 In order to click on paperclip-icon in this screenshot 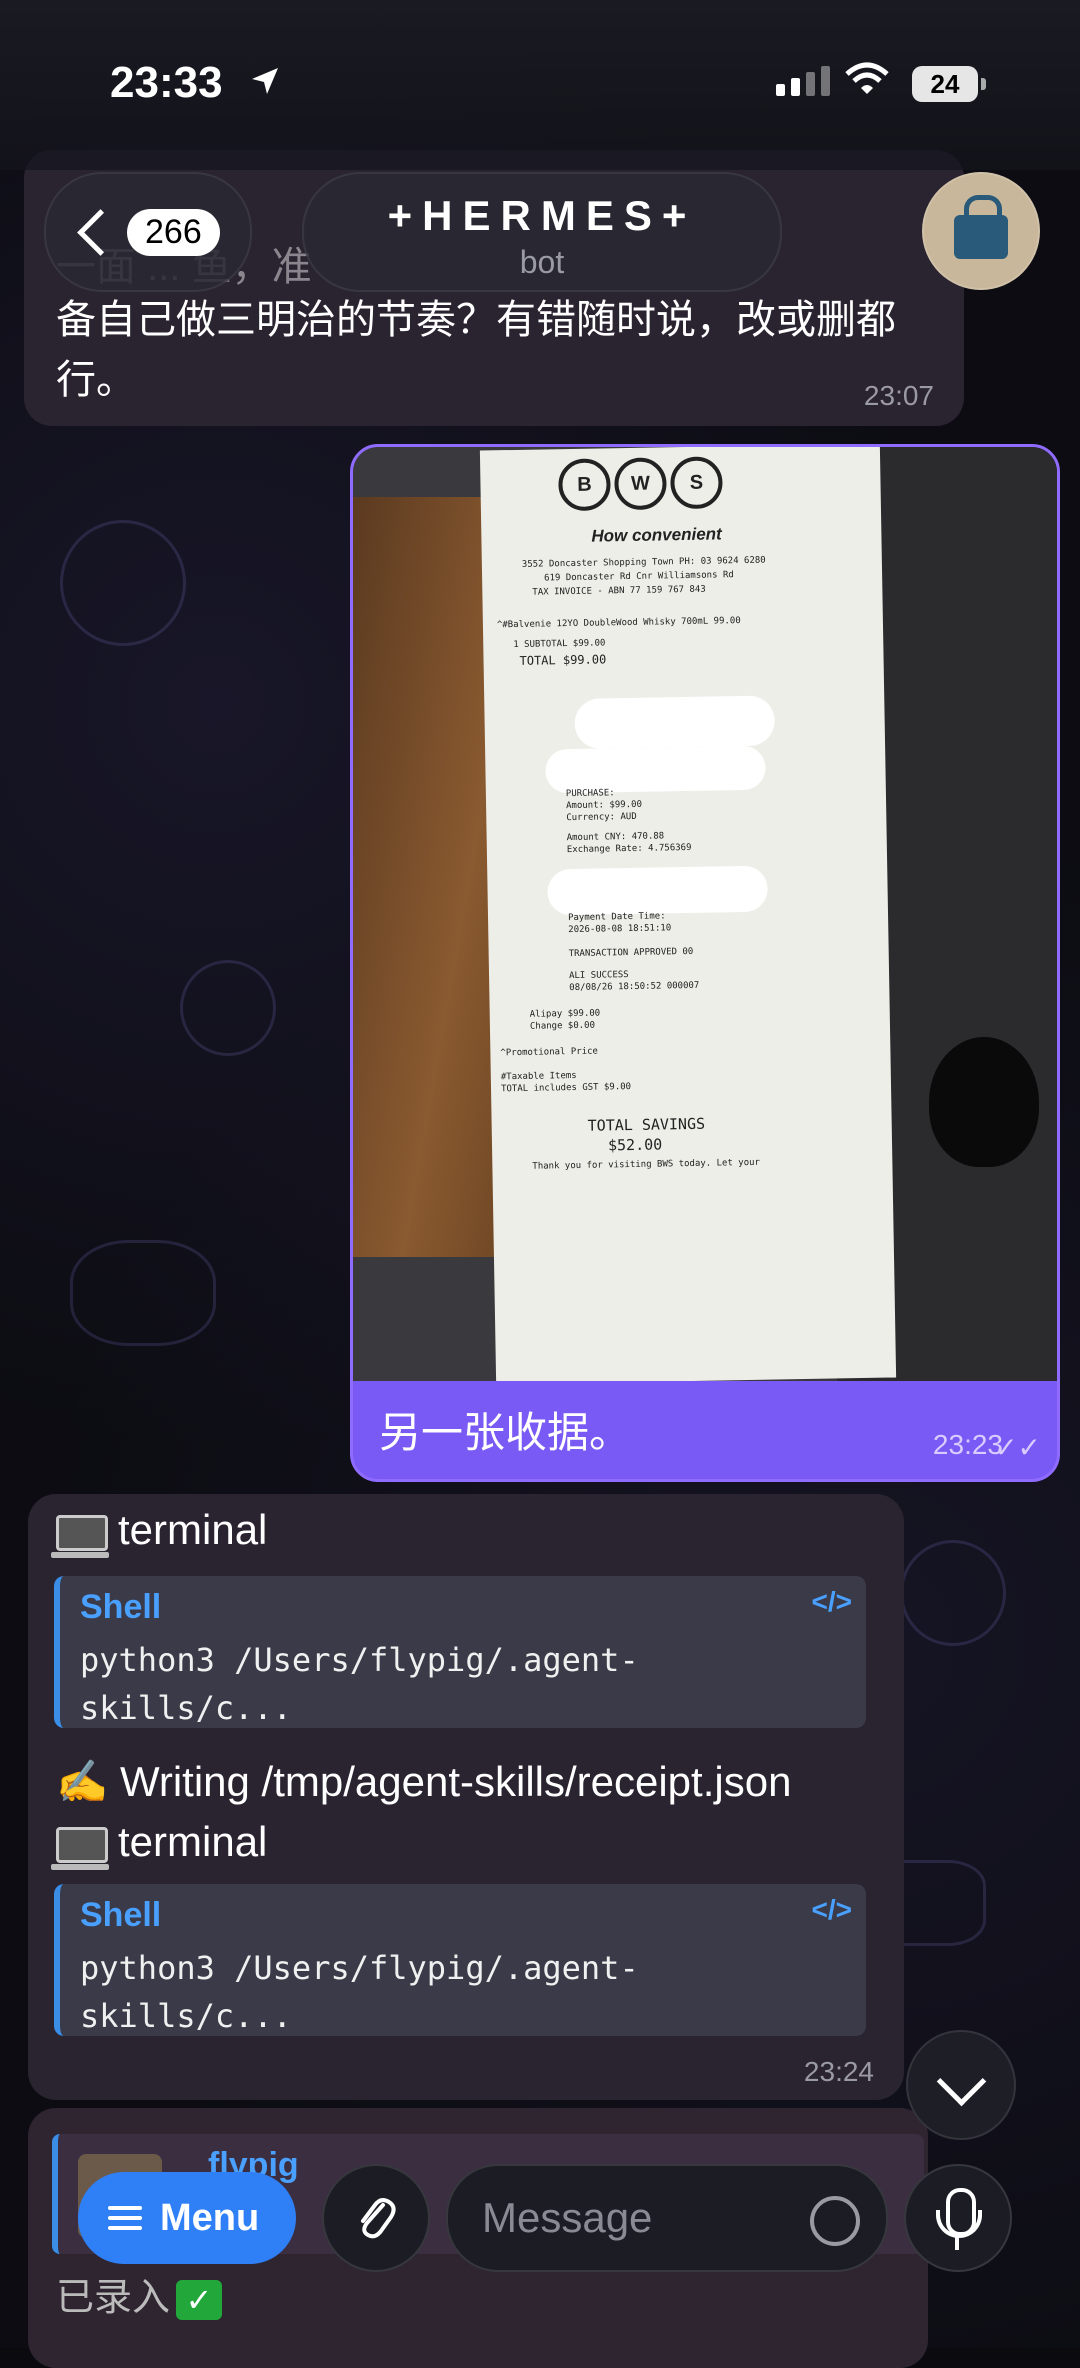, I will do `click(378, 2218)`.